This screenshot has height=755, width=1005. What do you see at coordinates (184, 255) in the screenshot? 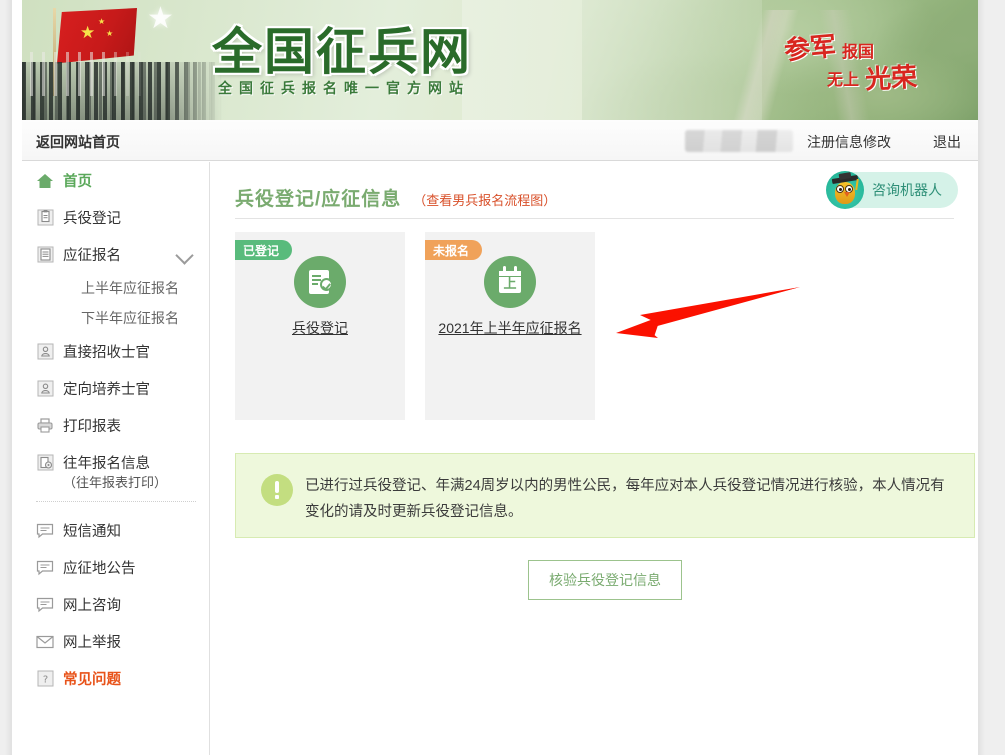
I see `chevron-down-icon` at bounding box center [184, 255].